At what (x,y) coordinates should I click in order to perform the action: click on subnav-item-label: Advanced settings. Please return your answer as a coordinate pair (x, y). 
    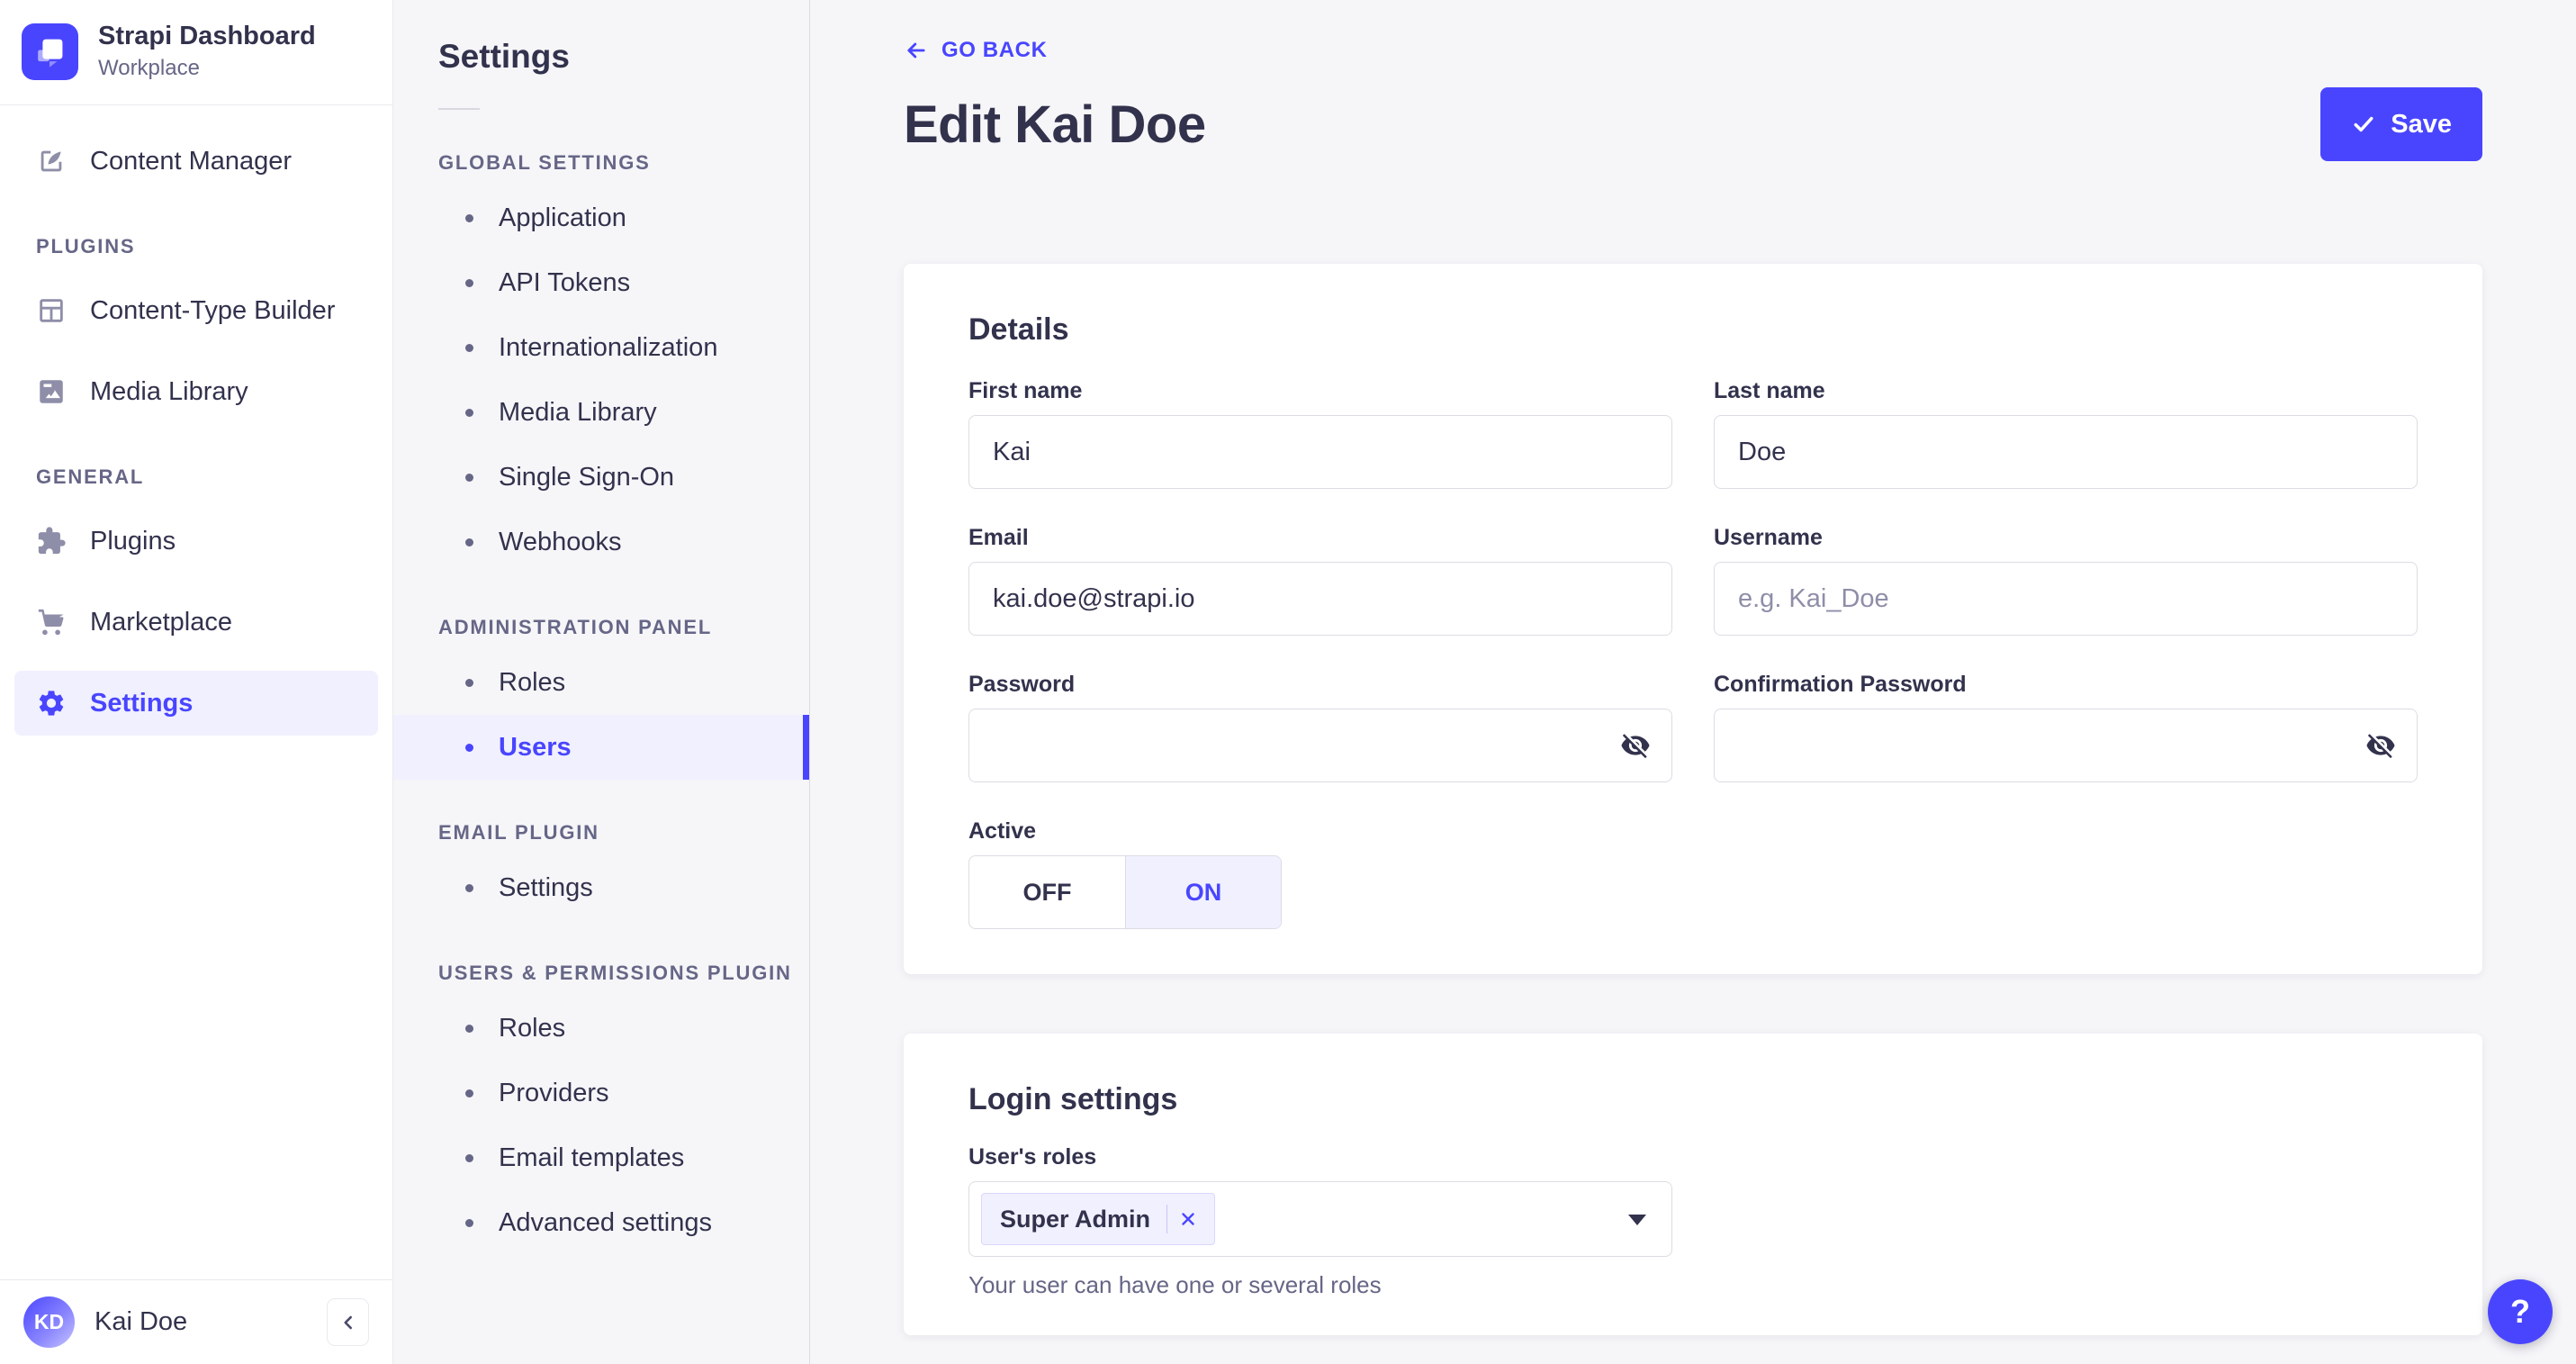
    Looking at the image, I should click on (605, 1222).